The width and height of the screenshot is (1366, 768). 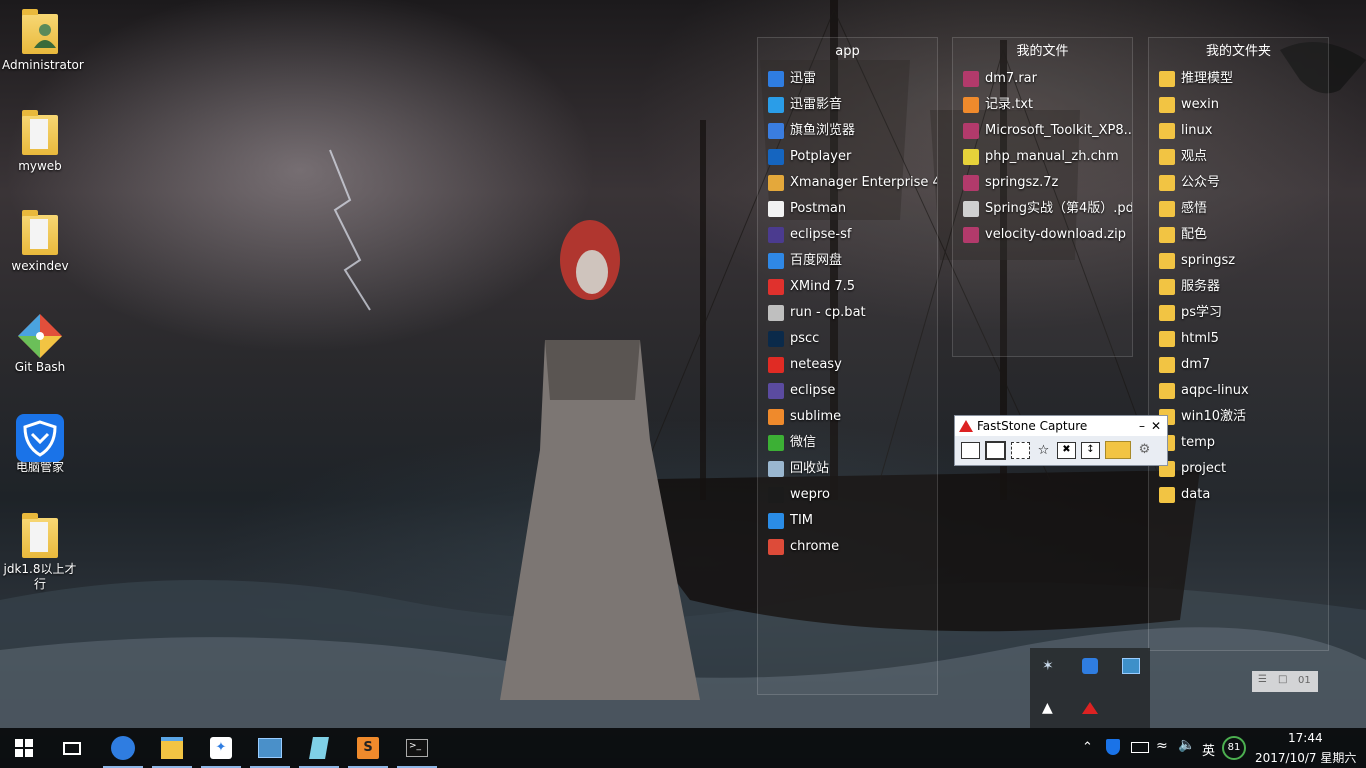 What do you see at coordinates (847, 287) in the screenshot?
I see `fence-item: XMind 7.5` at bounding box center [847, 287].